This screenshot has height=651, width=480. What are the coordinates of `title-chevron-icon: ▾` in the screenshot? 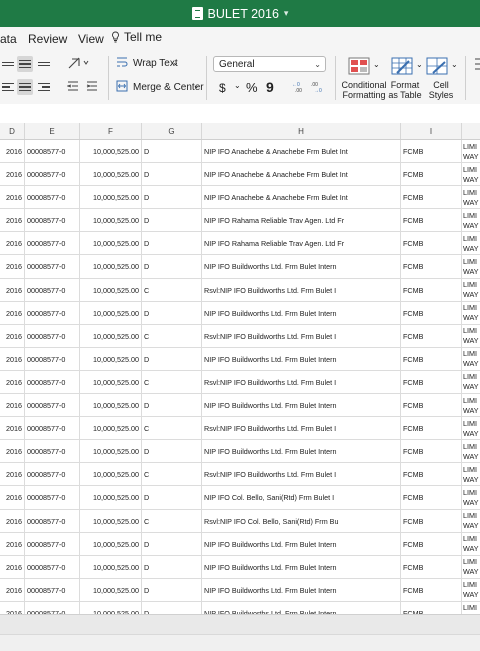 It's located at (286, 13).